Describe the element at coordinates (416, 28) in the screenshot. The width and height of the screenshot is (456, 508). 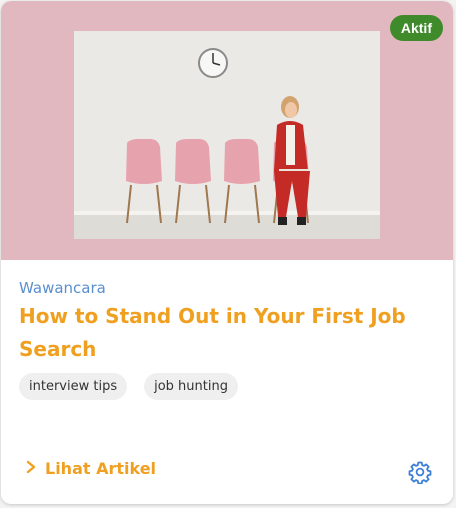
I see `status-badge: Aktif` at that location.